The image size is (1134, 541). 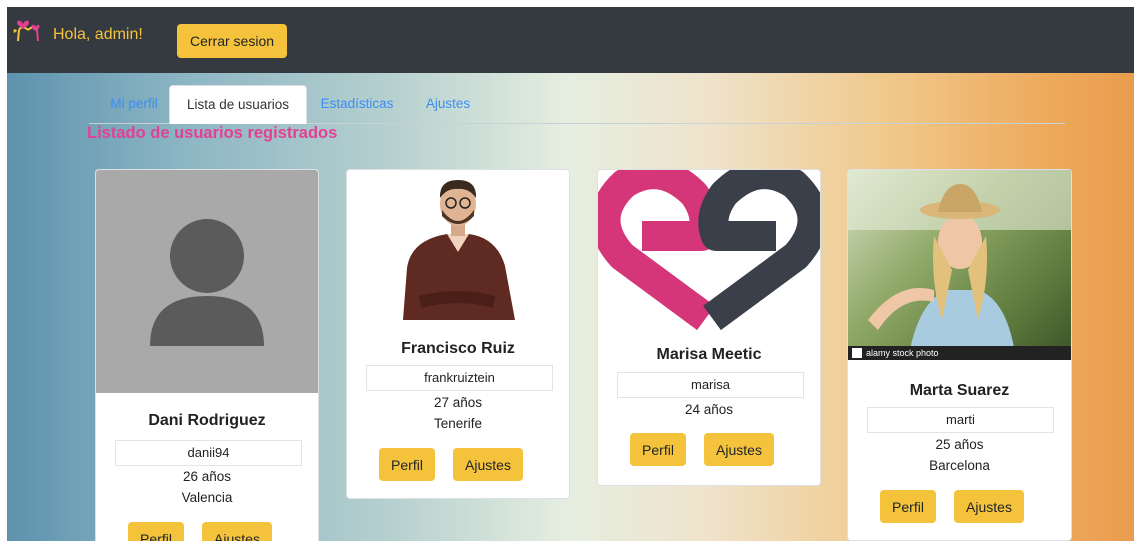 What do you see at coordinates (710, 385) in the screenshot?
I see `username-field: marisa` at bounding box center [710, 385].